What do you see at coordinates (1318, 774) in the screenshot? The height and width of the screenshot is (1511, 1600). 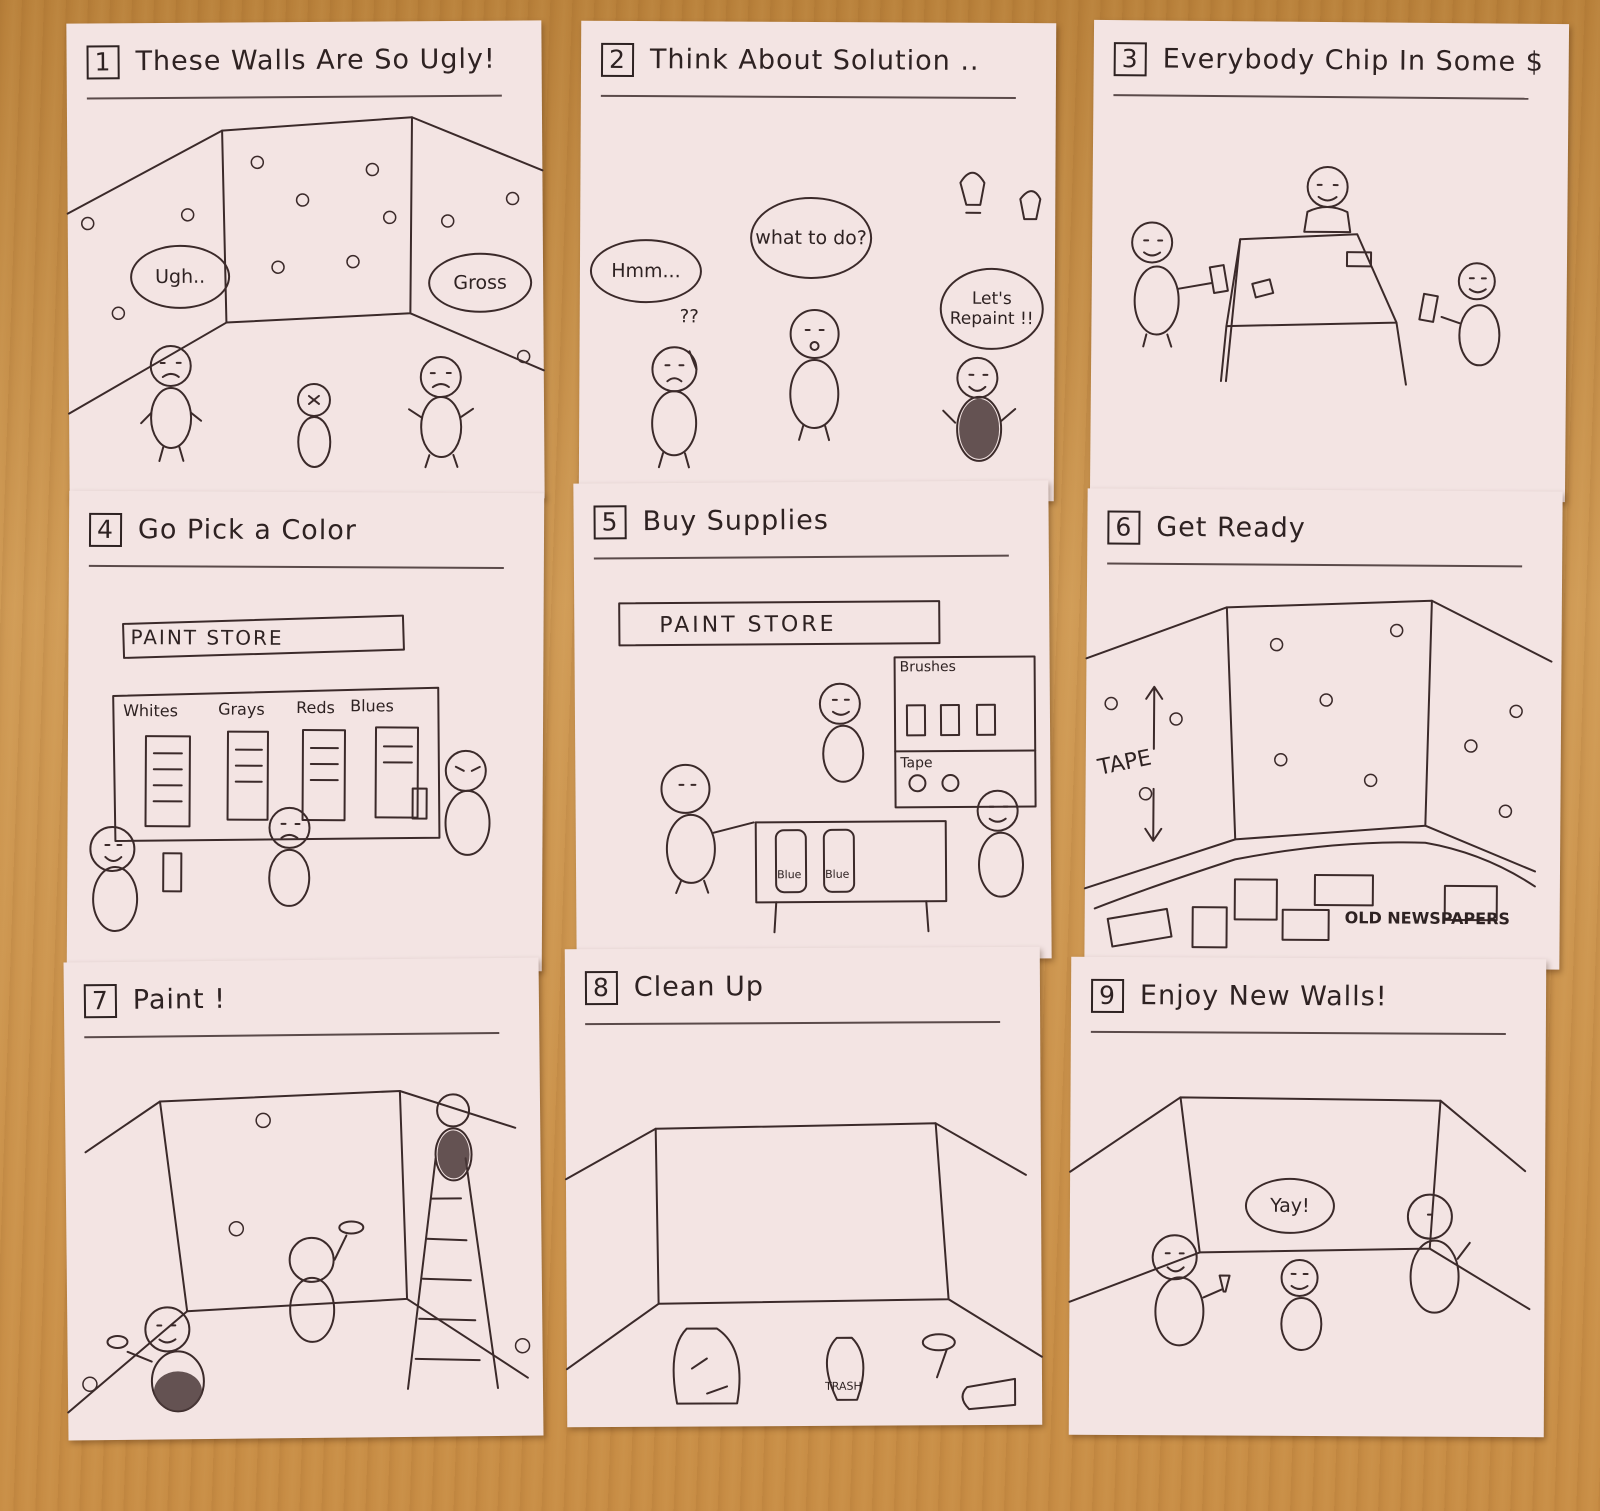 I see `taped-room-drawing` at bounding box center [1318, 774].